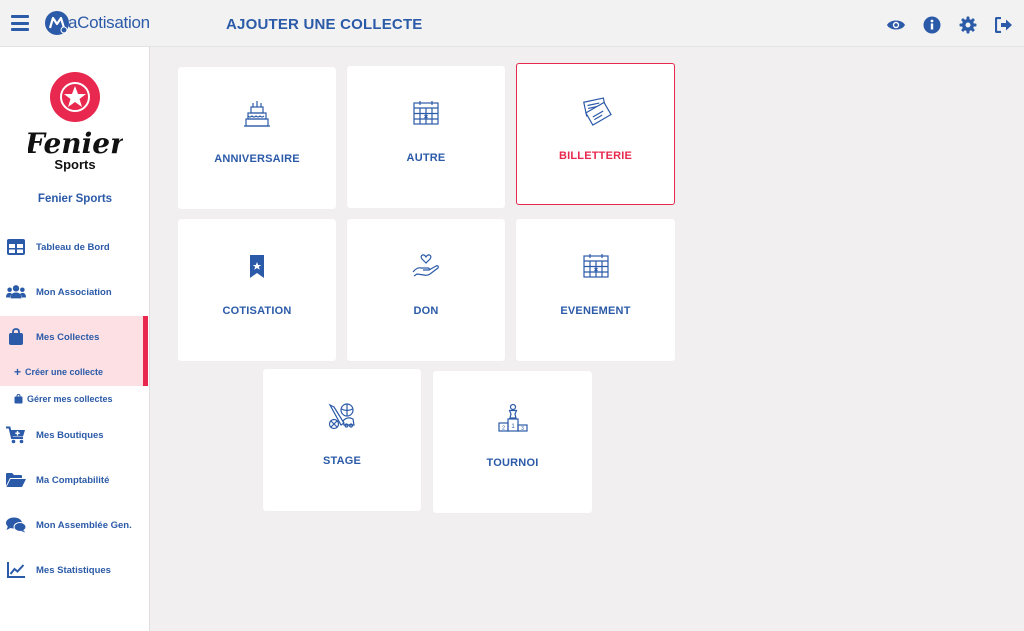 Image resolution: width=1024 pixels, height=631 pixels. Describe the element at coordinates (257, 290) in the screenshot. I see `collecte-card-cotisation: COTISATION` at that location.